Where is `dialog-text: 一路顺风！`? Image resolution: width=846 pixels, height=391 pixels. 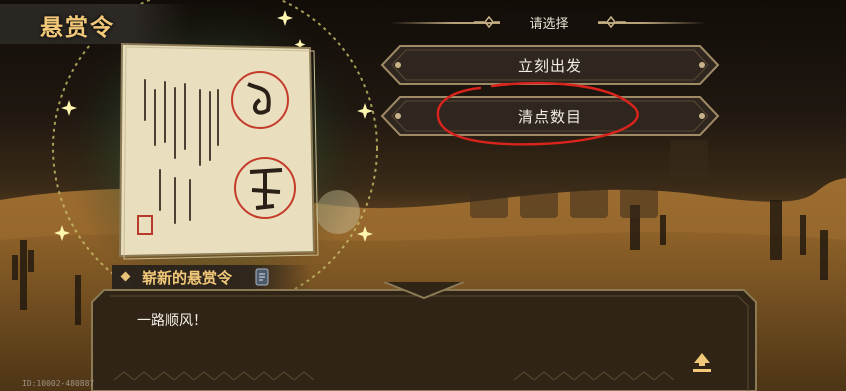
dialog-text: 一路顺风！ is located at coordinates (172, 321).